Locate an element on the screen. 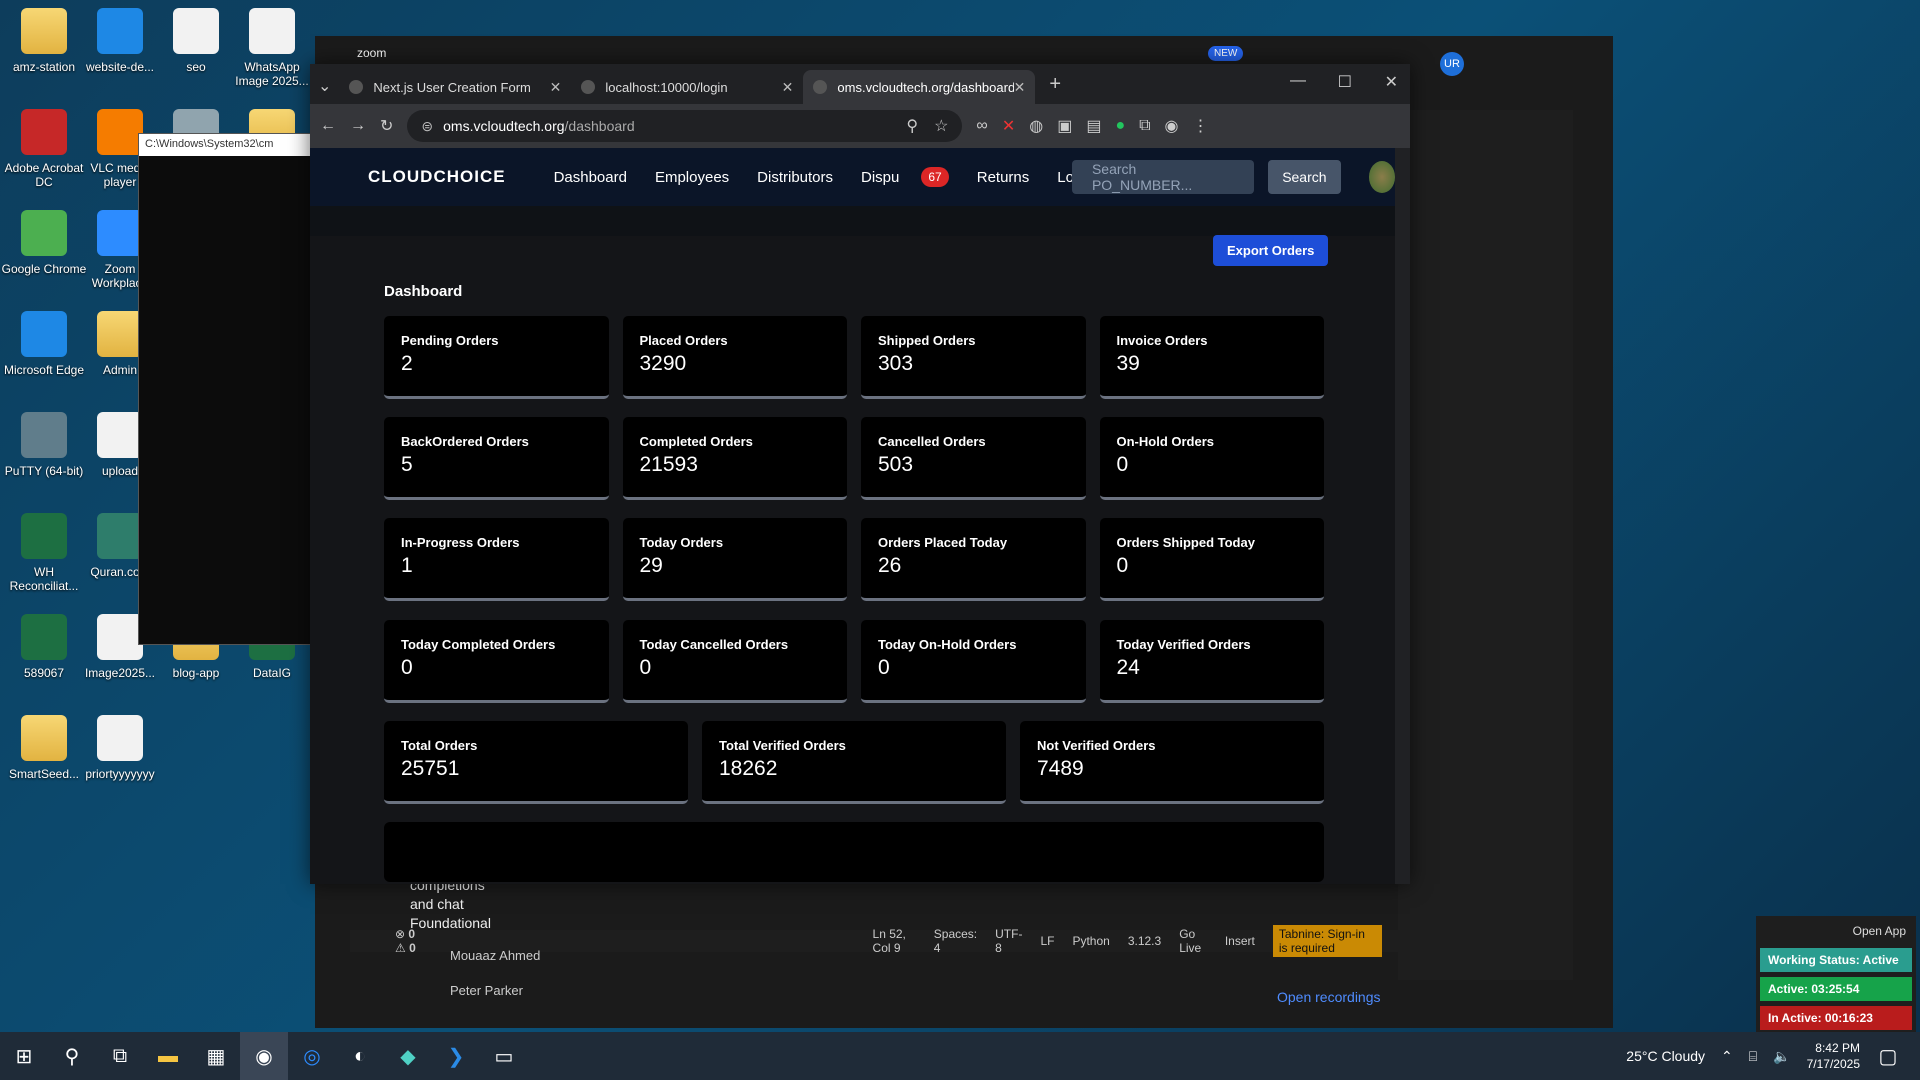 The image size is (1920, 1080). terminal-icon: ▭ is located at coordinates (504, 1056).